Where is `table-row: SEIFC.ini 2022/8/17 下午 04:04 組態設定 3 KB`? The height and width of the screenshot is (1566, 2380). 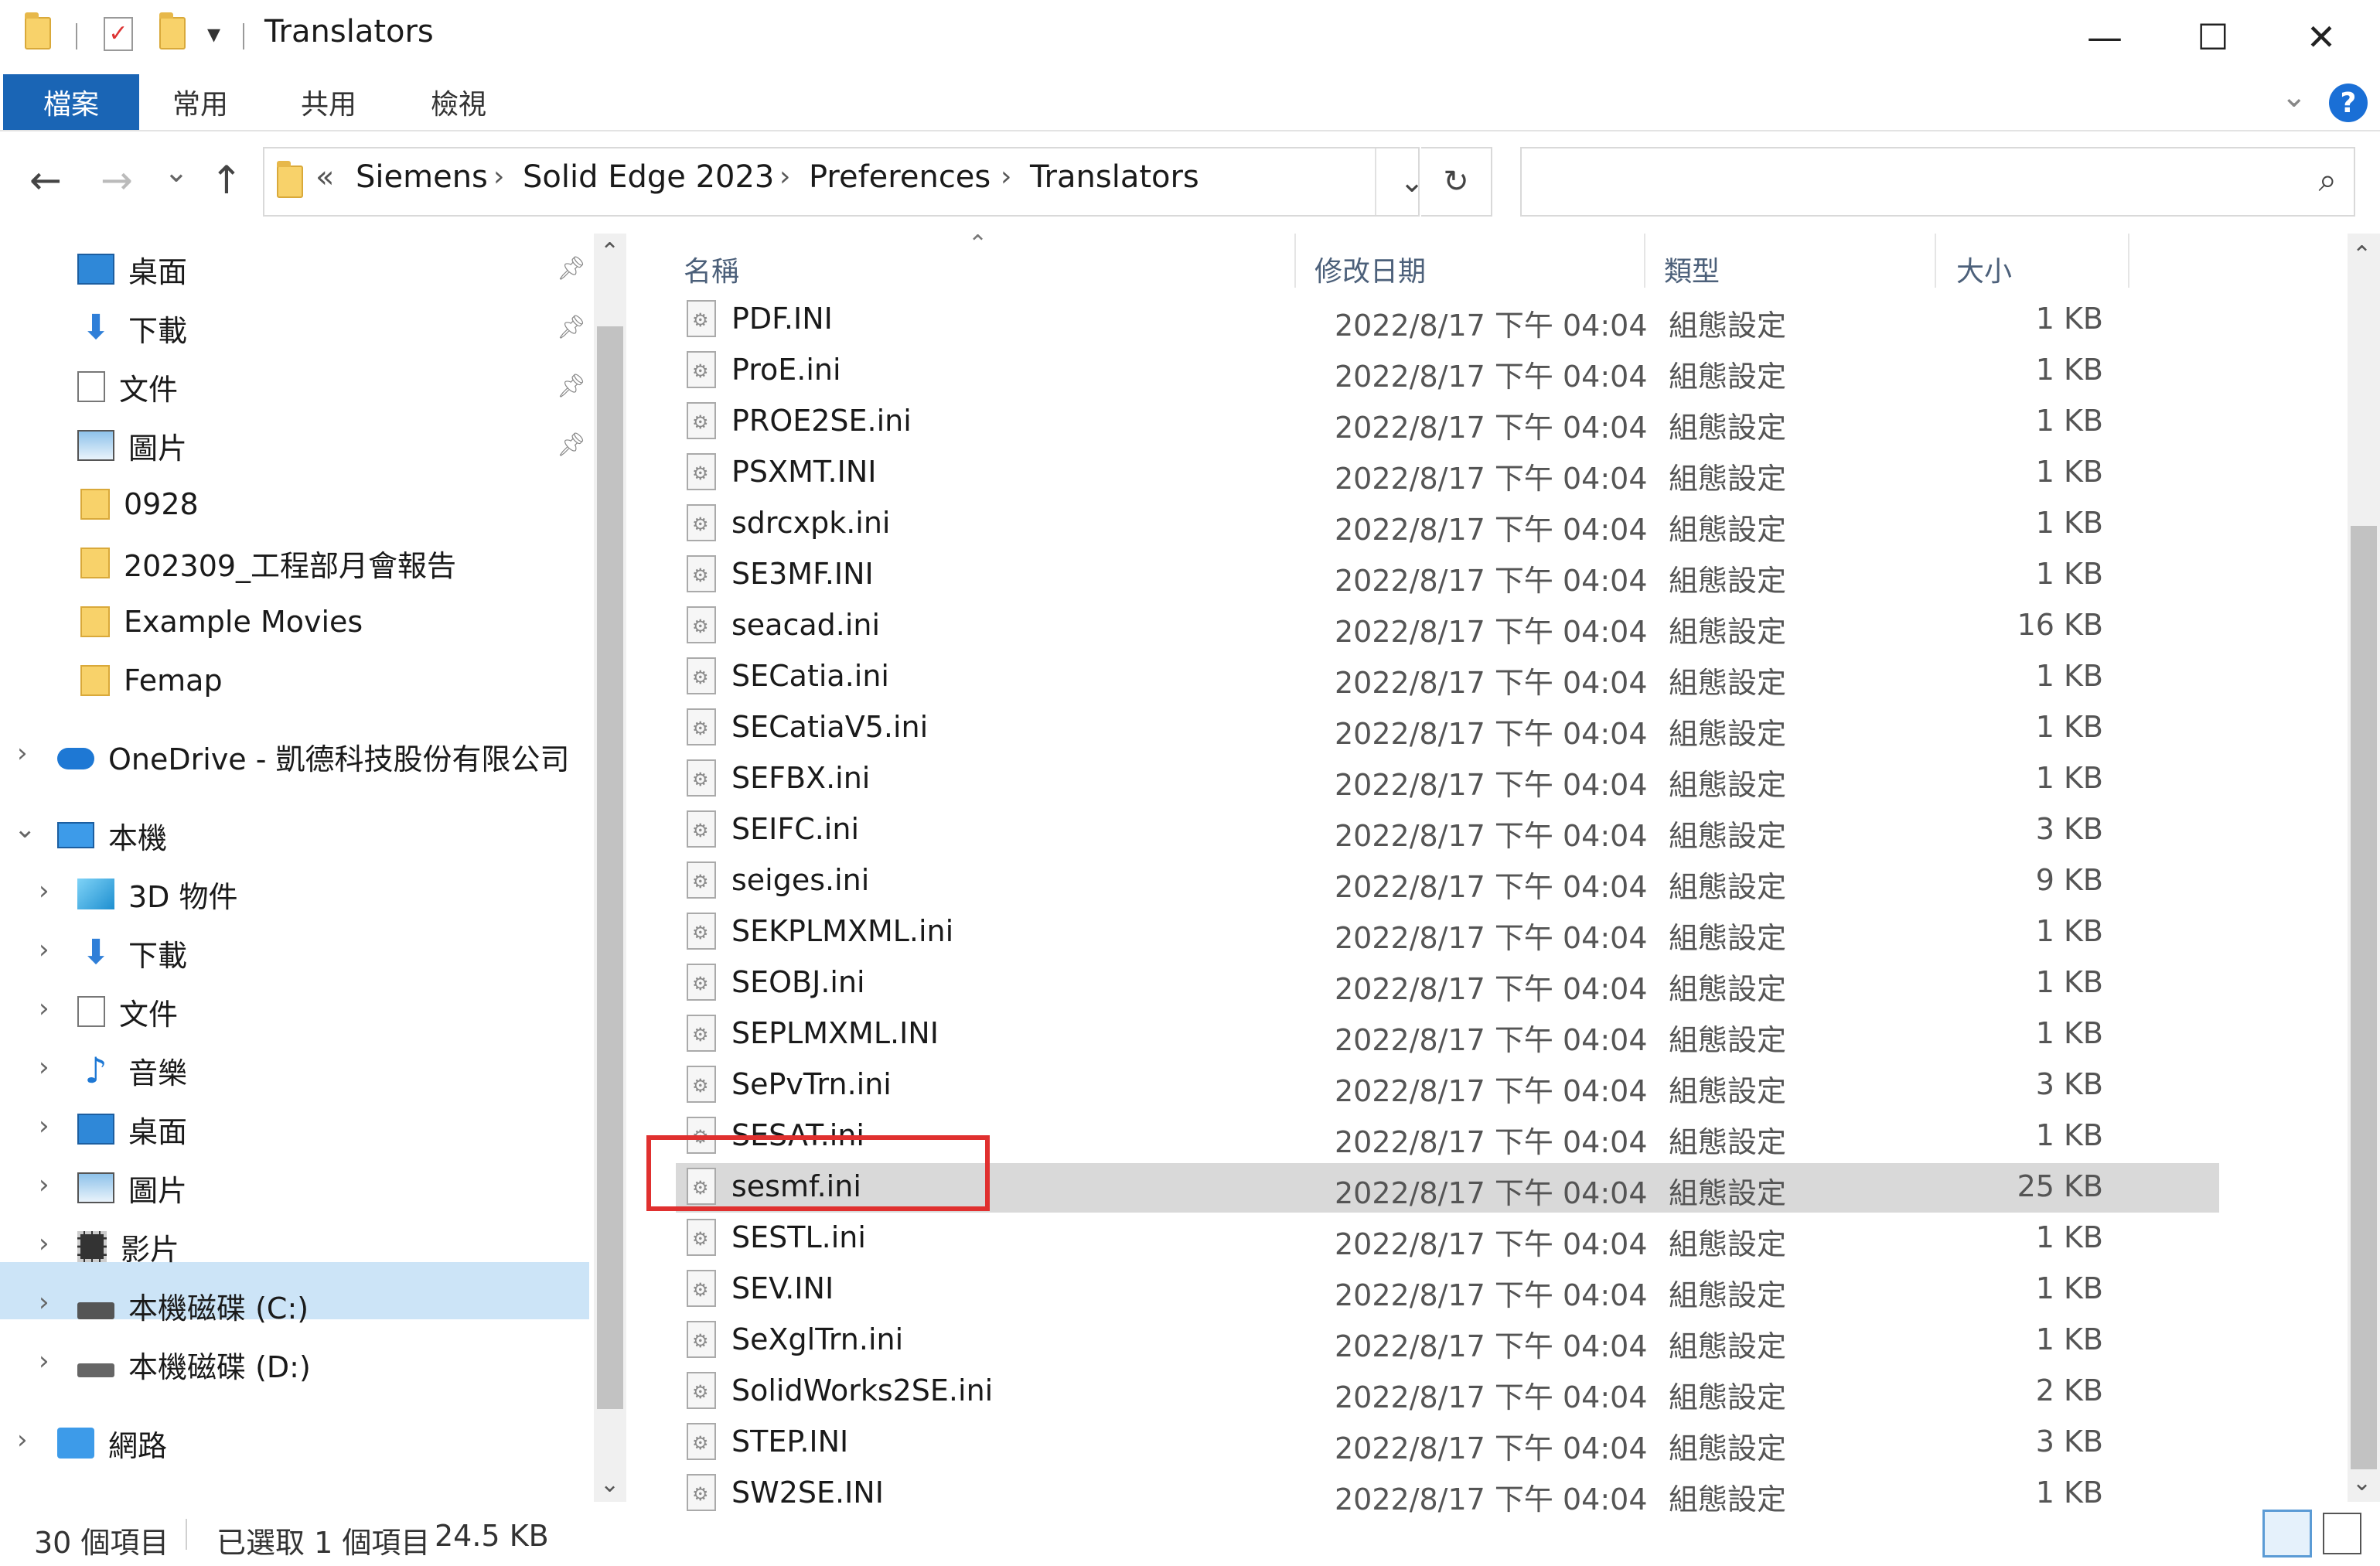 table-row: SEIFC.ini 2022/8/17 下午 04:04 組態設定 3 KB is located at coordinates (1447, 830).